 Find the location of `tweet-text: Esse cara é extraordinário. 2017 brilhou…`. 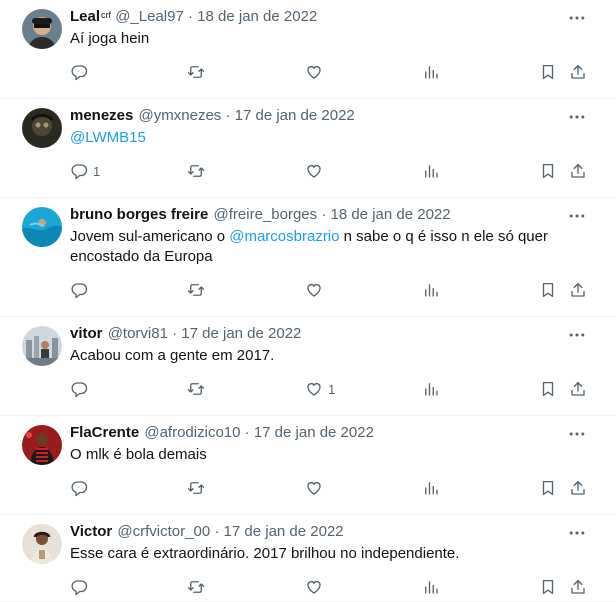

tweet-text: Esse cara é extraordinário. 2017 brilhou… is located at coordinates (320, 554).